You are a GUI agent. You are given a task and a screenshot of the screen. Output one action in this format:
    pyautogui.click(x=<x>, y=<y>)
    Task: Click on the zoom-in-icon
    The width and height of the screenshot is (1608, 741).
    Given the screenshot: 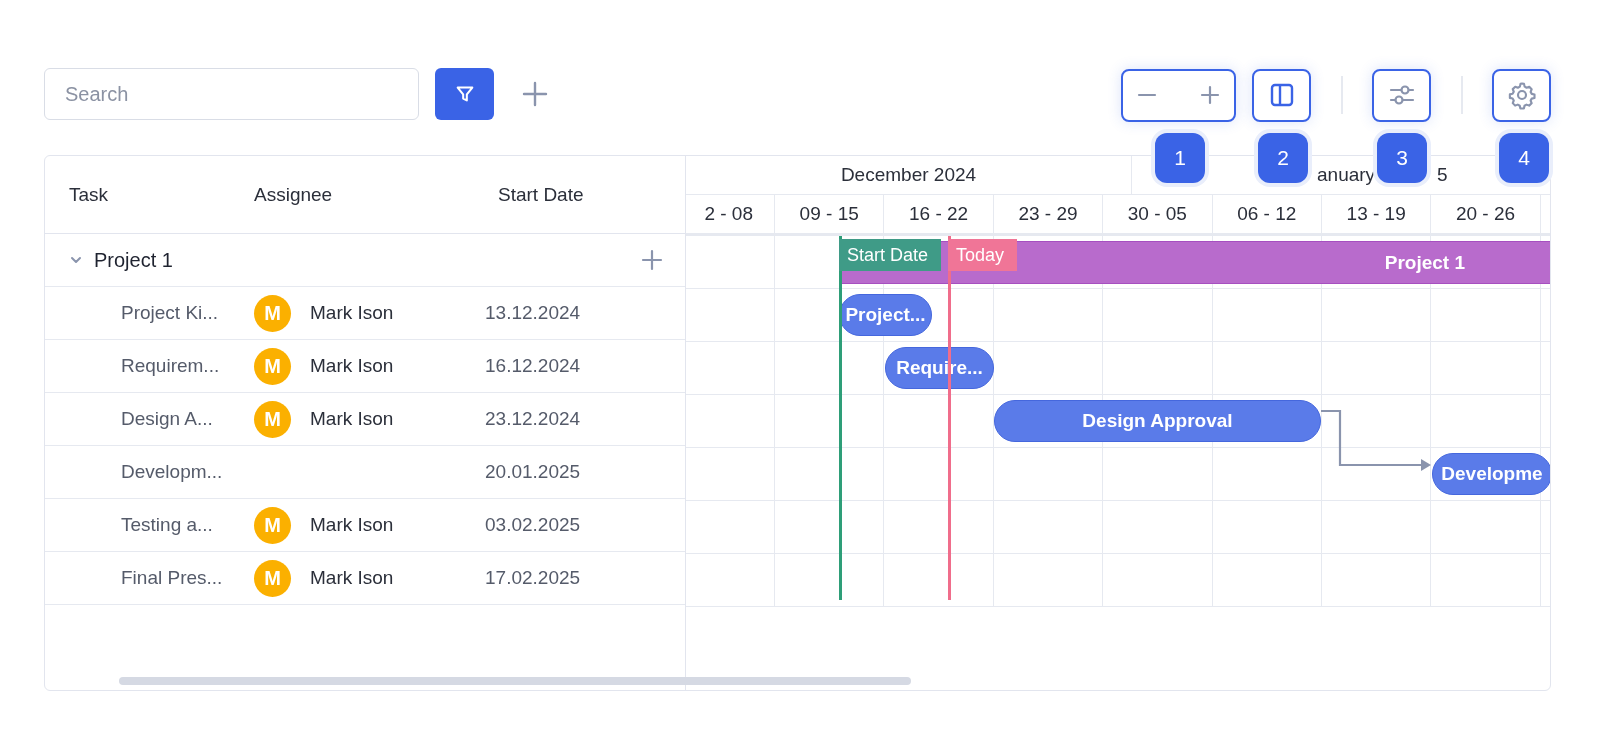 What is the action you would take?
    pyautogui.click(x=1210, y=95)
    